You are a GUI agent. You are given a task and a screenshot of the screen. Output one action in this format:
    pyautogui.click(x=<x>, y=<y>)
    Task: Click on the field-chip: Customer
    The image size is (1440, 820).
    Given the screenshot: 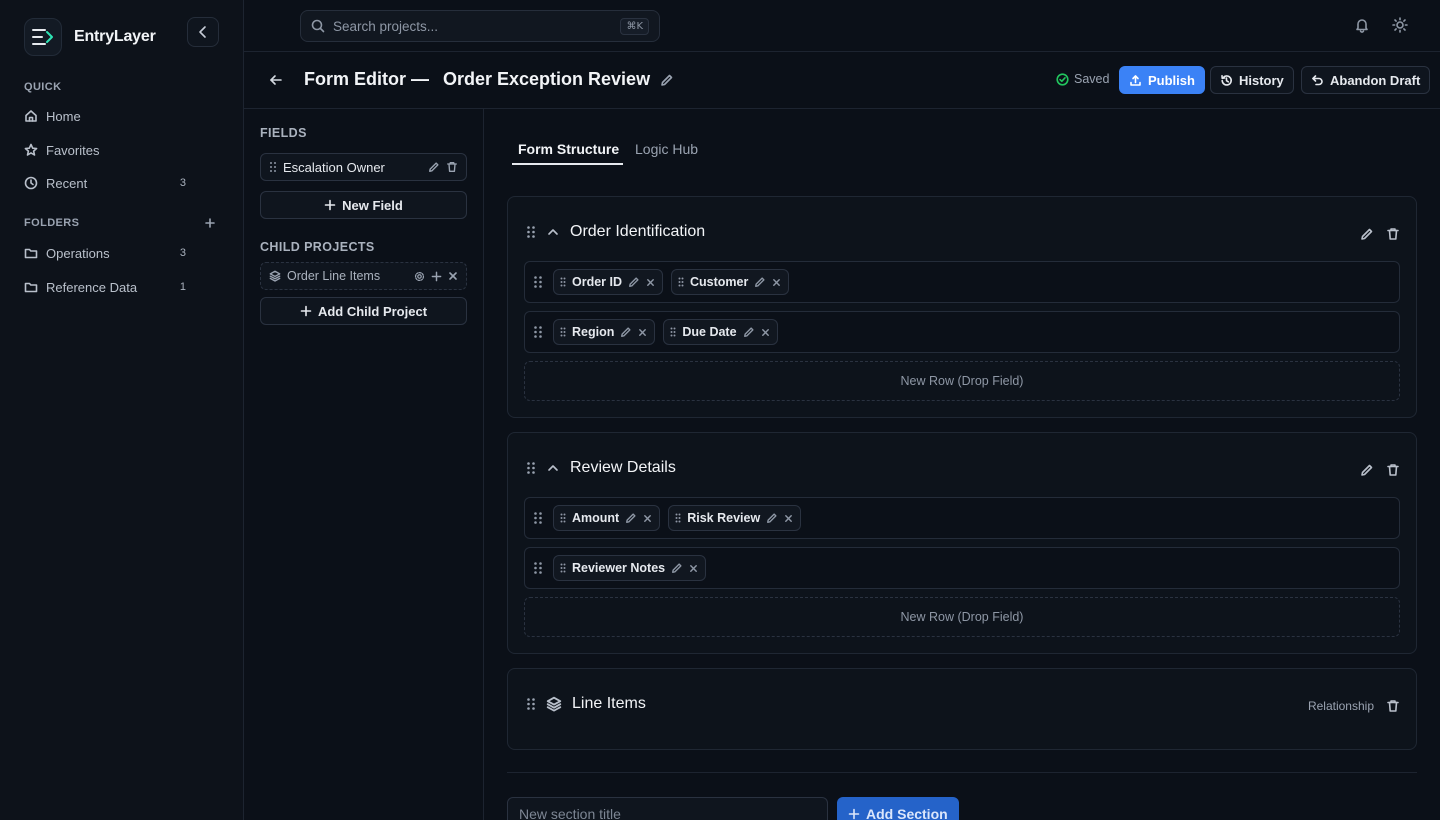 What is the action you would take?
    pyautogui.click(x=730, y=282)
    